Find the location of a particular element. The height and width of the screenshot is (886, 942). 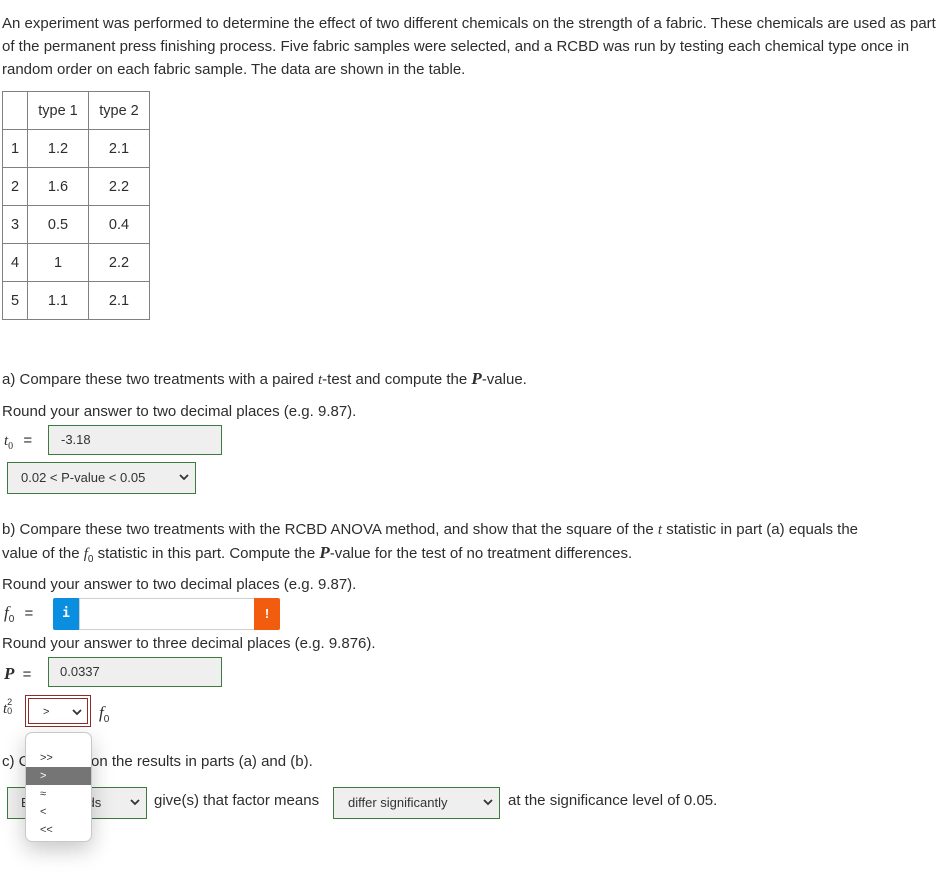

table-row: 4 1 2.2 is located at coordinates (76, 262).